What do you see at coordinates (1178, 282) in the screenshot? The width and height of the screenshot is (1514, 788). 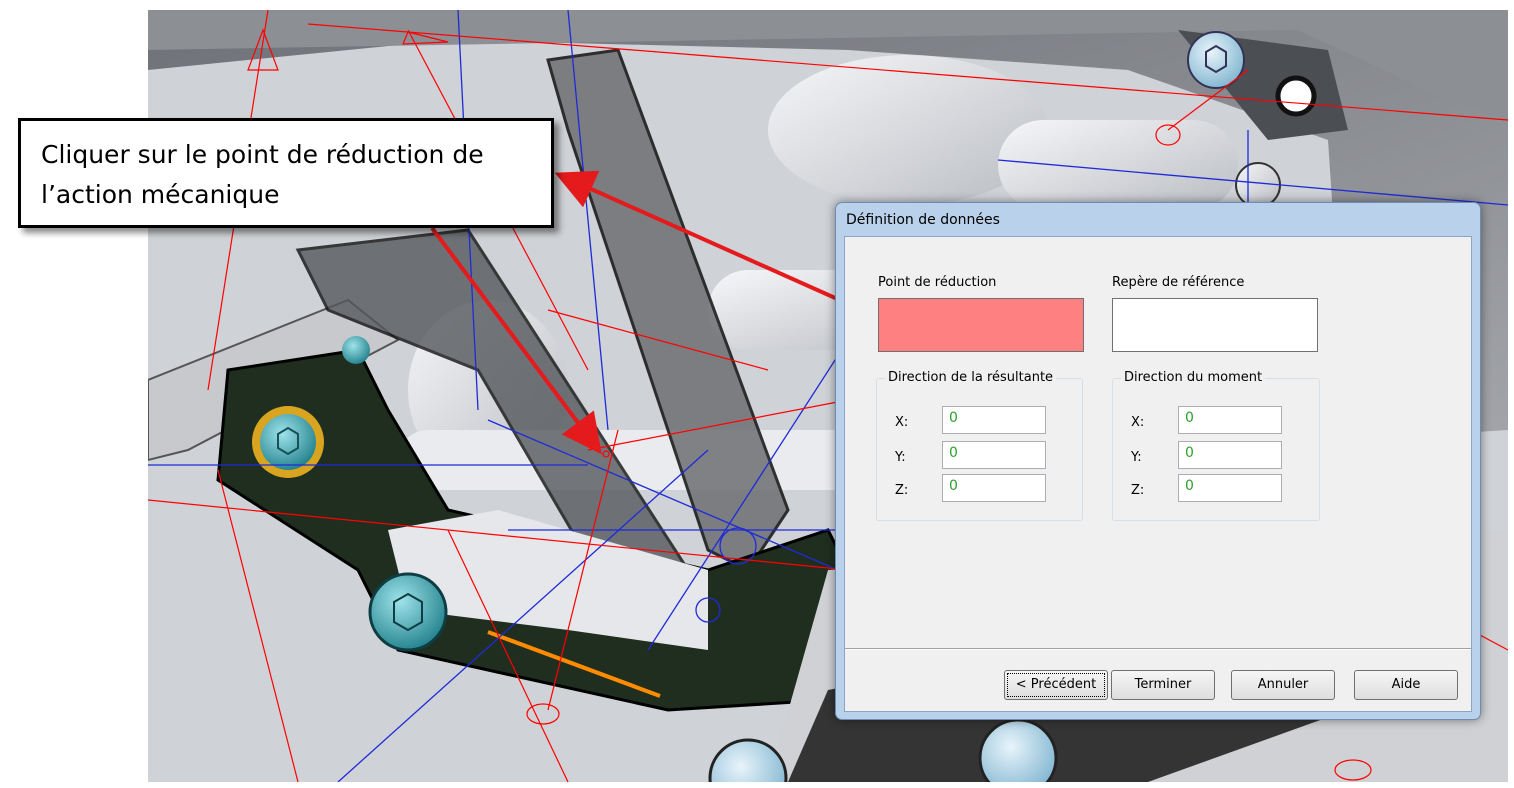 I see `repere-reference-label: Repère de référence` at bounding box center [1178, 282].